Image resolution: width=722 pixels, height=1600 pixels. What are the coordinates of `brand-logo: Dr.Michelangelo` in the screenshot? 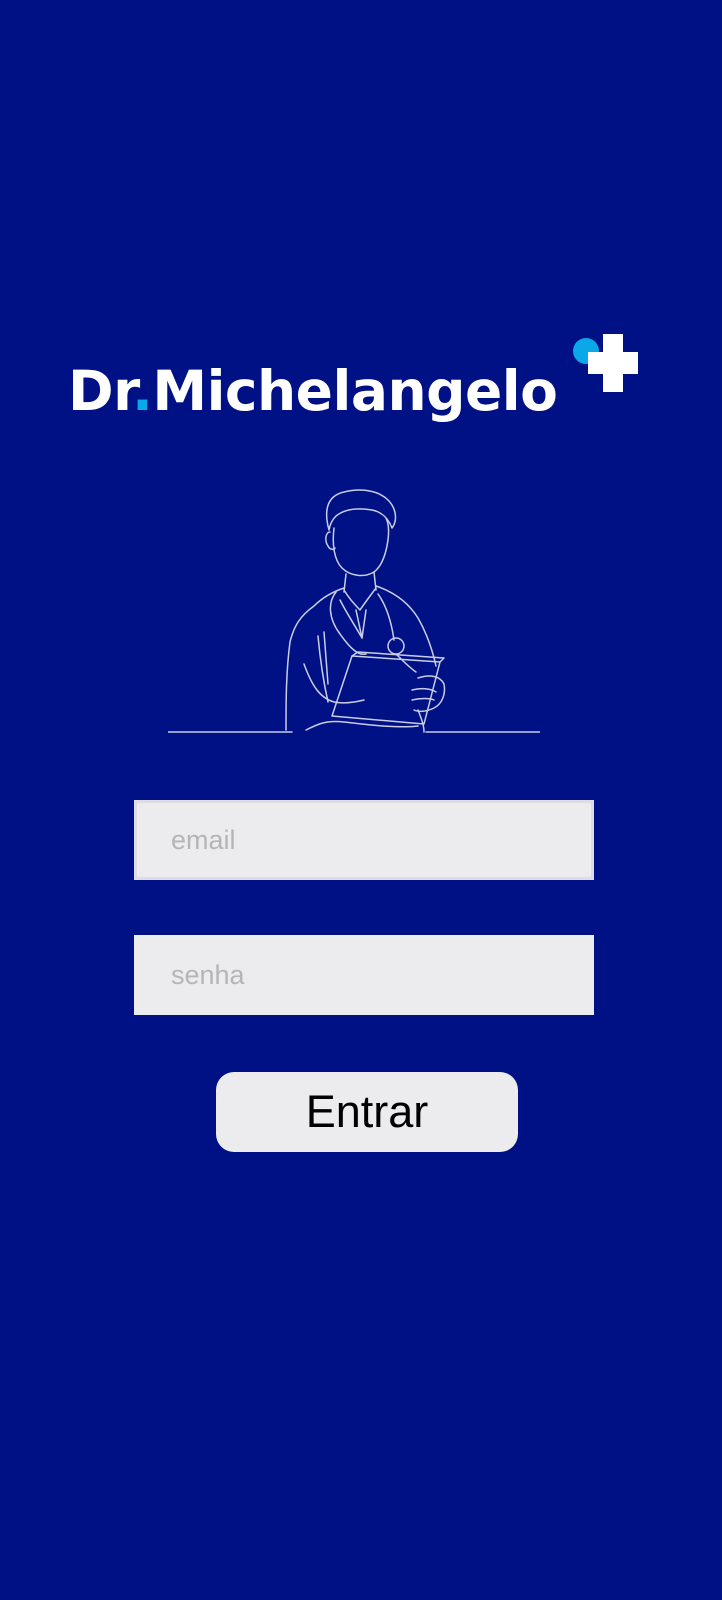 It's located at (358, 385).